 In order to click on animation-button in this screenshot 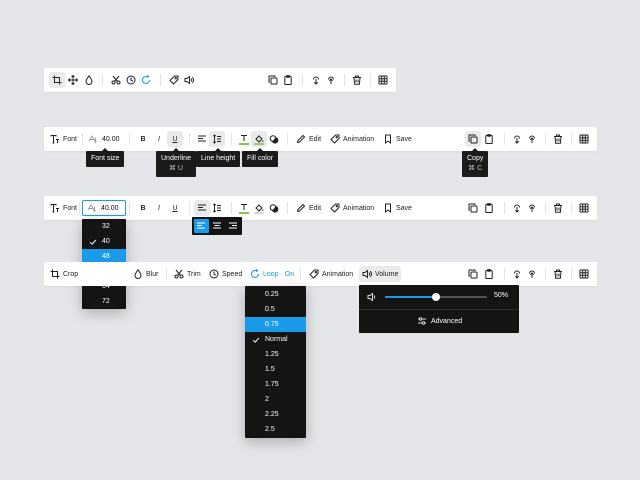, I will do `click(174, 80)`.